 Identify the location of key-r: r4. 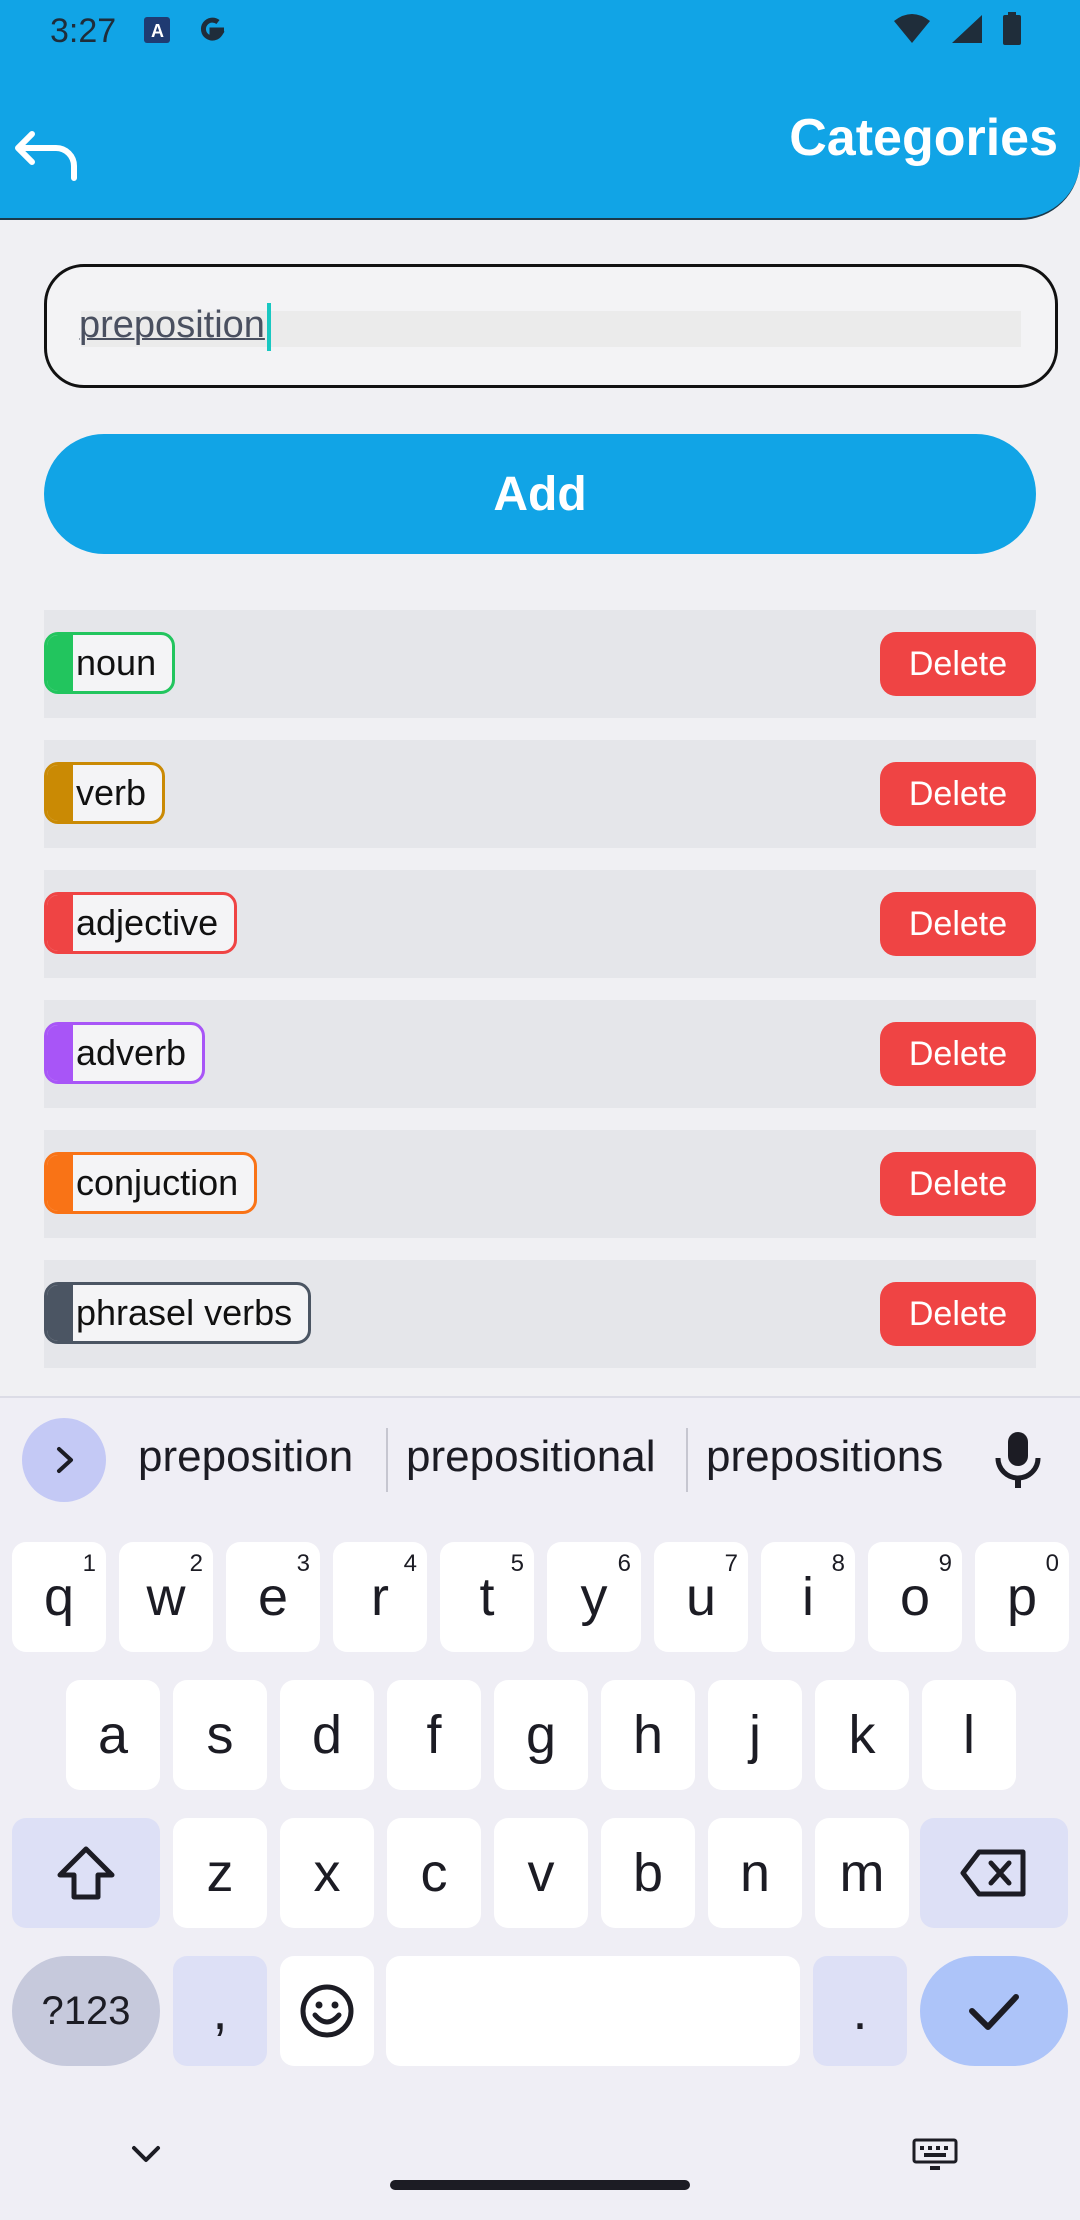
(380, 1597).